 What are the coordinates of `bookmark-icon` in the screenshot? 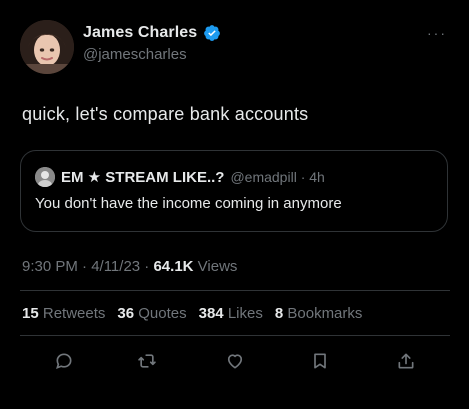 It's located at (320, 361).